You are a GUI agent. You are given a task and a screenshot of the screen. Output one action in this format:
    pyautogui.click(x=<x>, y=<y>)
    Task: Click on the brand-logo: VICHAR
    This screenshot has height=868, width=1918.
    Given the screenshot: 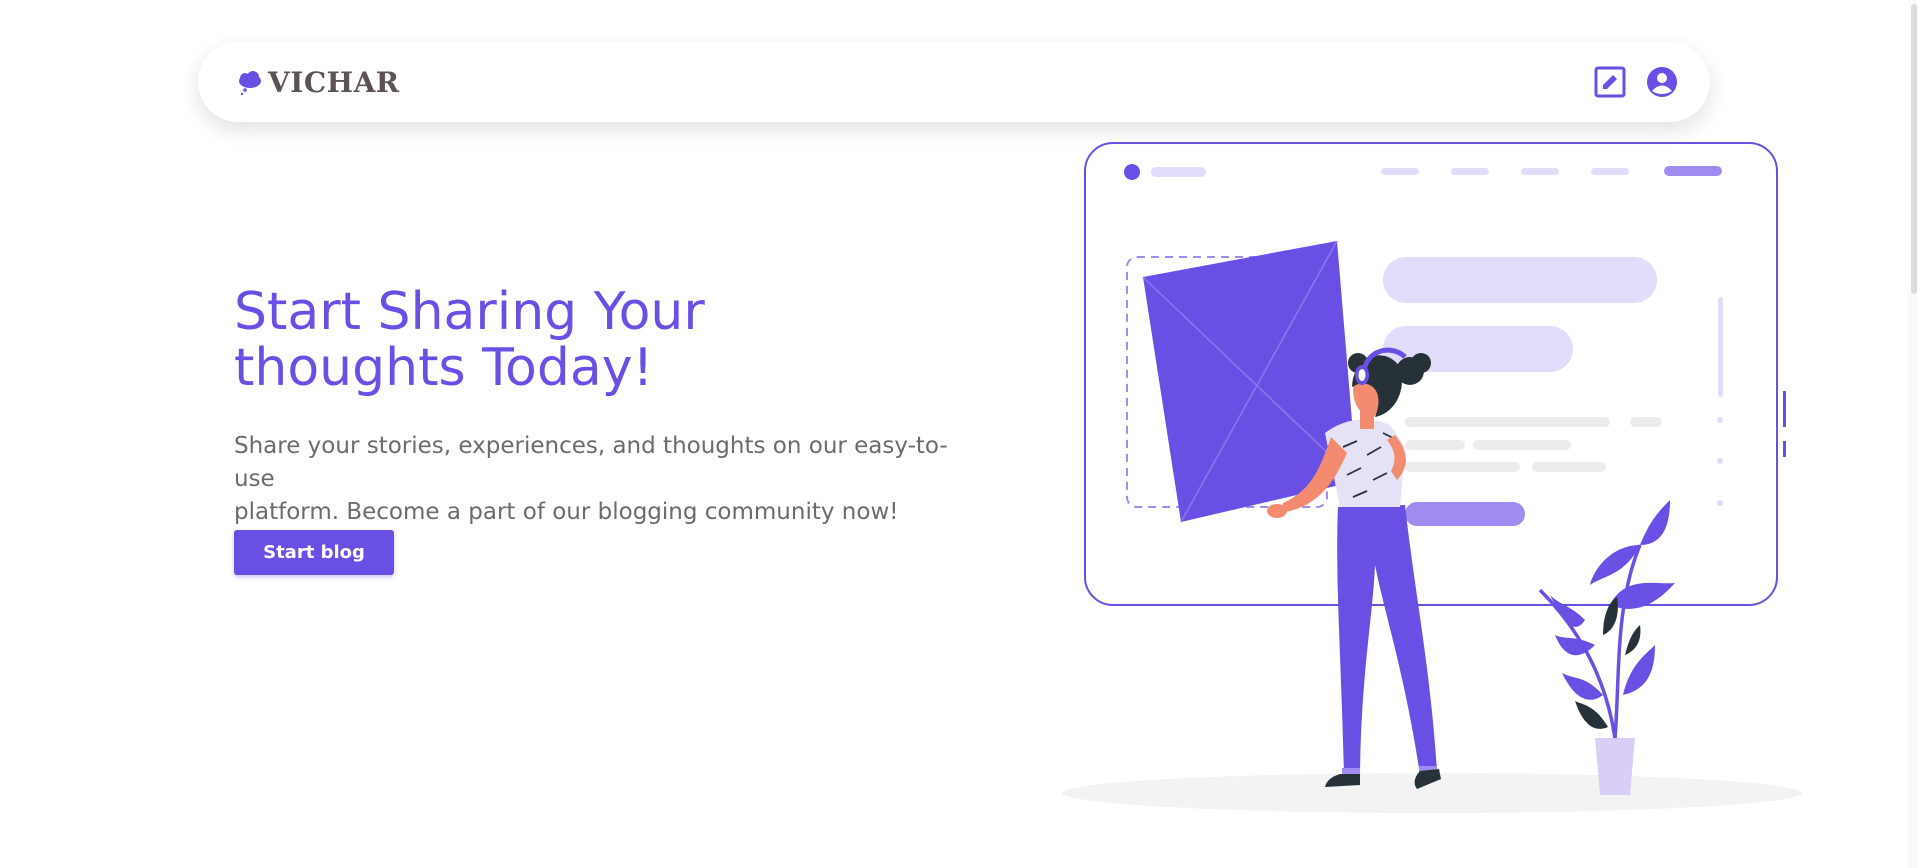 What is the action you would take?
    pyautogui.click(x=318, y=82)
    